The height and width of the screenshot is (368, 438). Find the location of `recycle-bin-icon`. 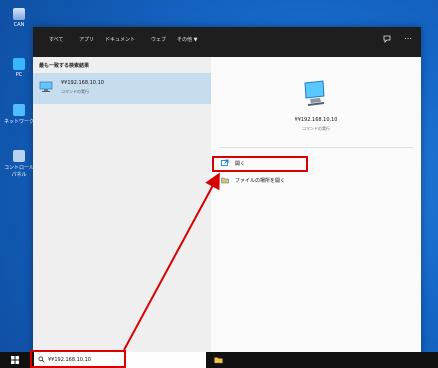

recycle-bin-icon is located at coordinates (19, 14).